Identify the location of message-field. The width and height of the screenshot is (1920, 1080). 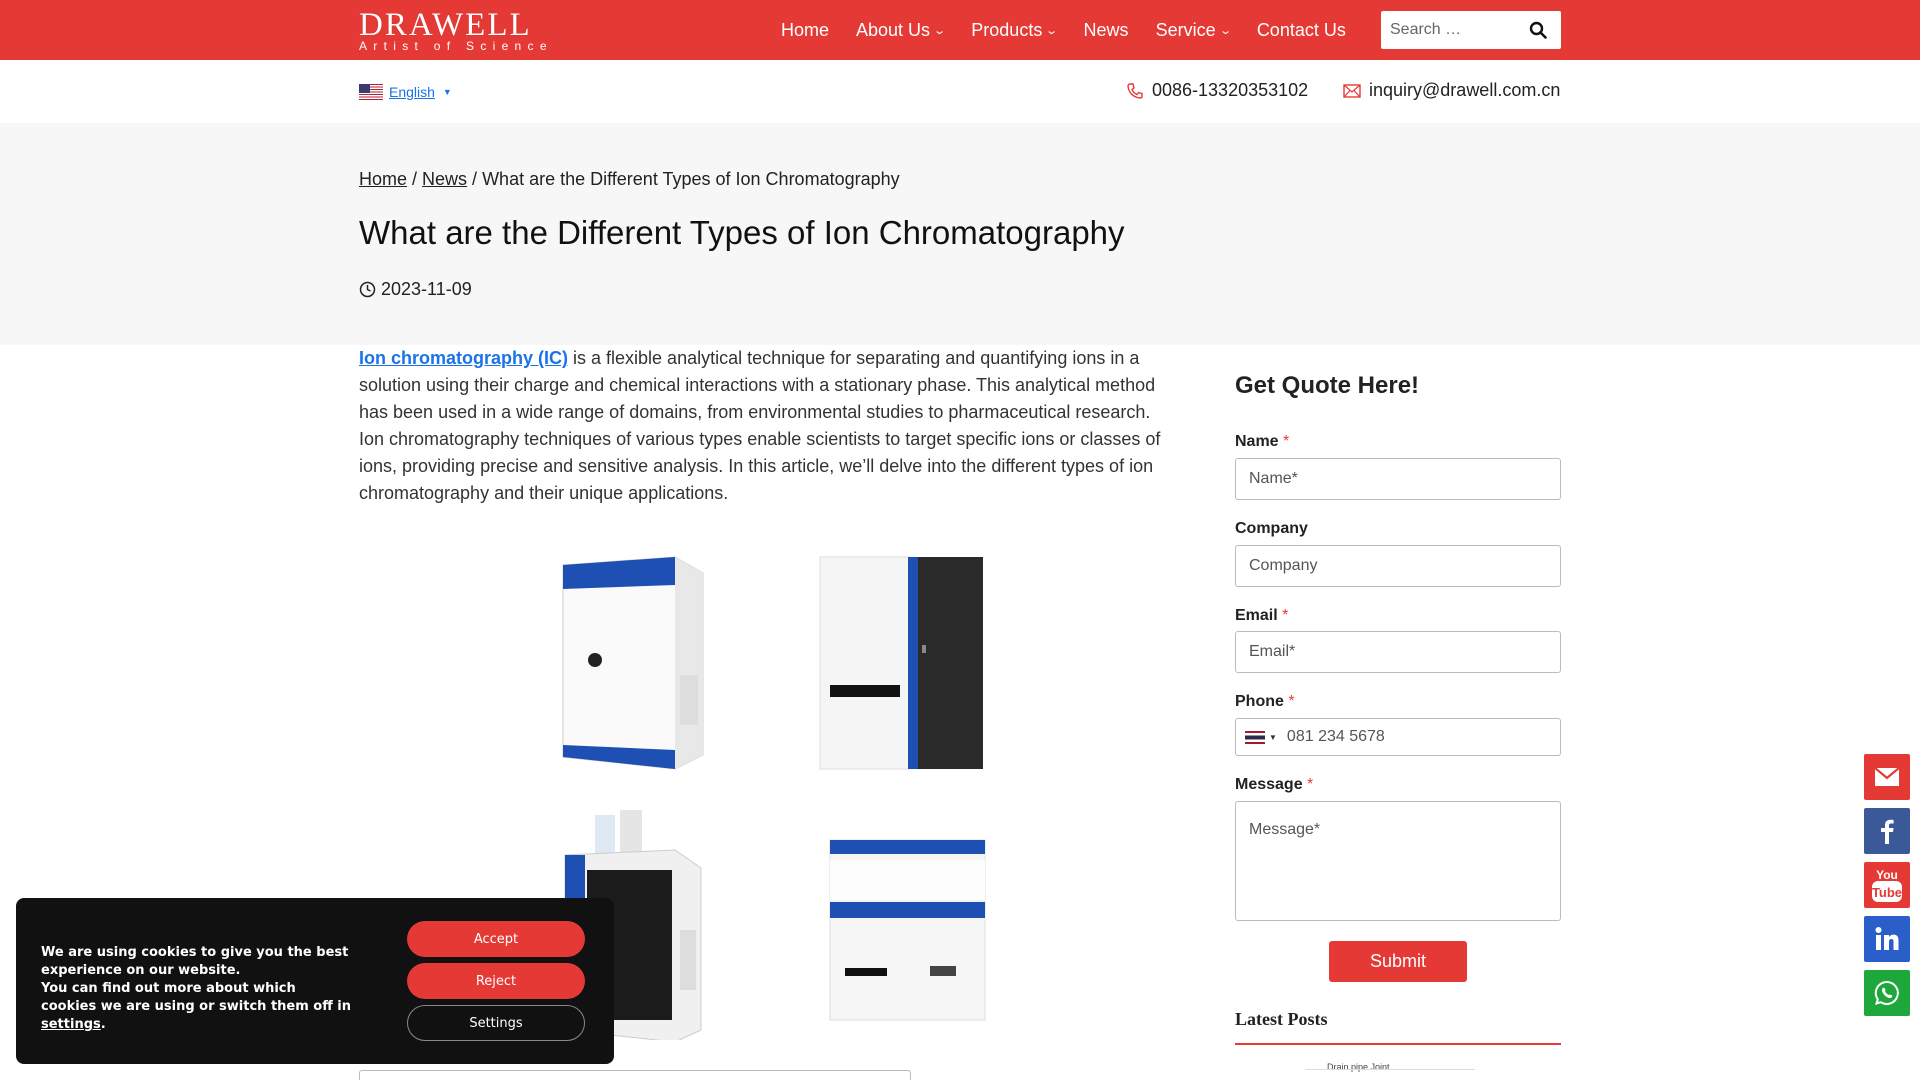
(1398, 861).